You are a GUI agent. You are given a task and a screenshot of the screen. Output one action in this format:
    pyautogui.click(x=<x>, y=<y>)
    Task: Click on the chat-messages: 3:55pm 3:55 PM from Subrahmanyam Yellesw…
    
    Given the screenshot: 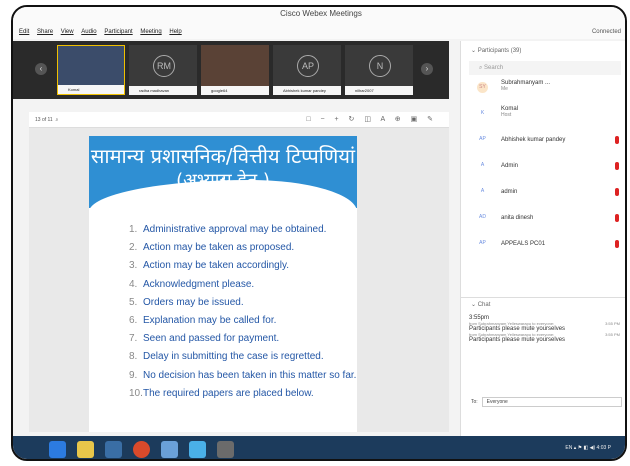 What is the action you would take?
    pyautogui.click(x=546, y=329)
    